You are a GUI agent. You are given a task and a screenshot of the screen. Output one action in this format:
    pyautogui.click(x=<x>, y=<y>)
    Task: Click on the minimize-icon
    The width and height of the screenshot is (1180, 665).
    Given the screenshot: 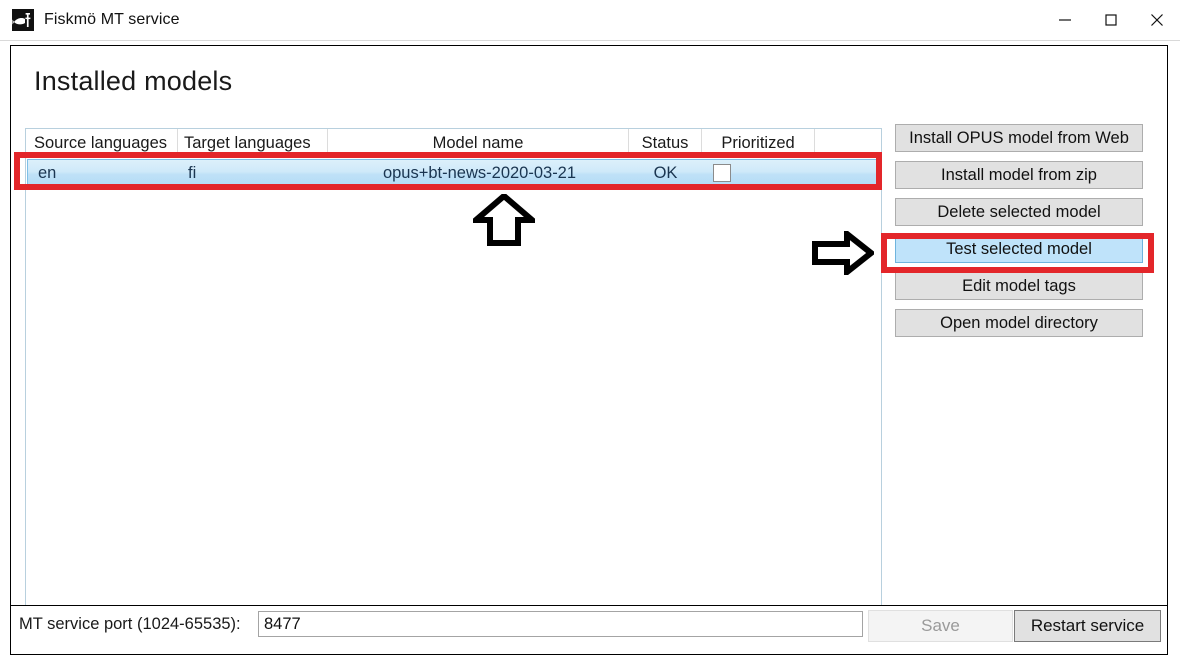 What is the action you would take?
    pyautogui.click(x=1065, y=20)
    